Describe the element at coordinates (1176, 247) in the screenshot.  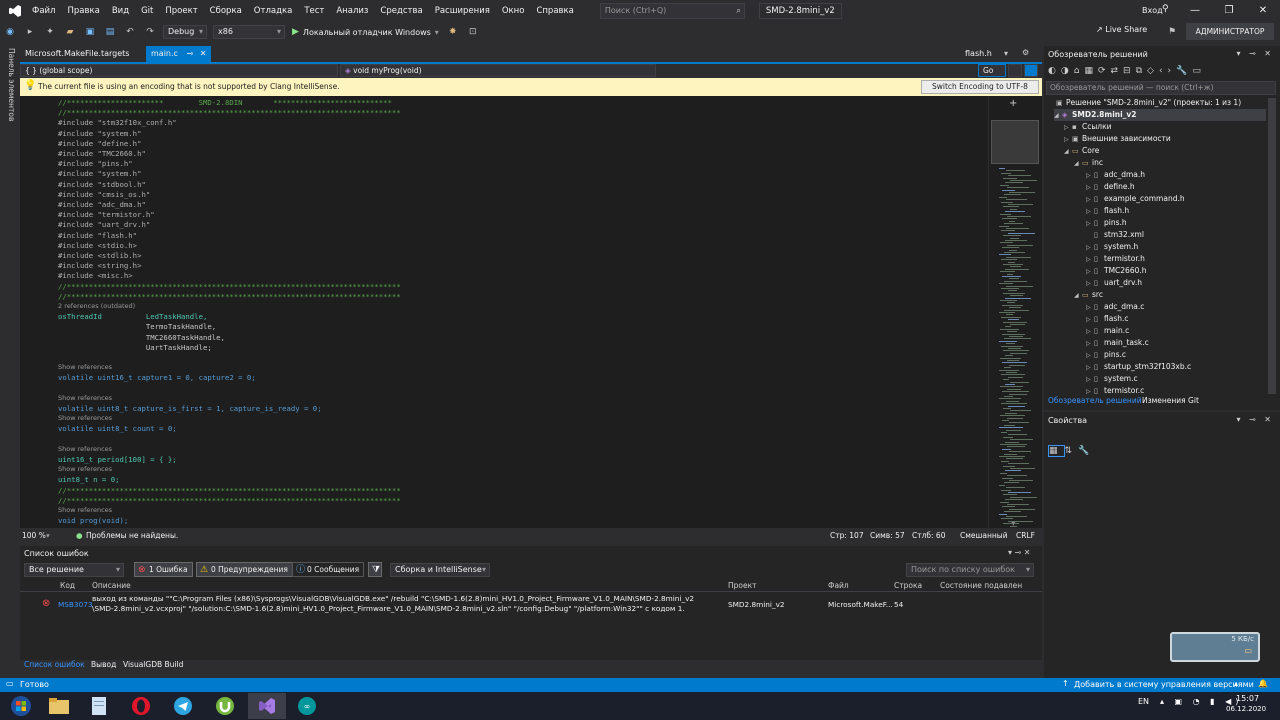
I see `tree-item: ▷ ▯ system.h` at that location.